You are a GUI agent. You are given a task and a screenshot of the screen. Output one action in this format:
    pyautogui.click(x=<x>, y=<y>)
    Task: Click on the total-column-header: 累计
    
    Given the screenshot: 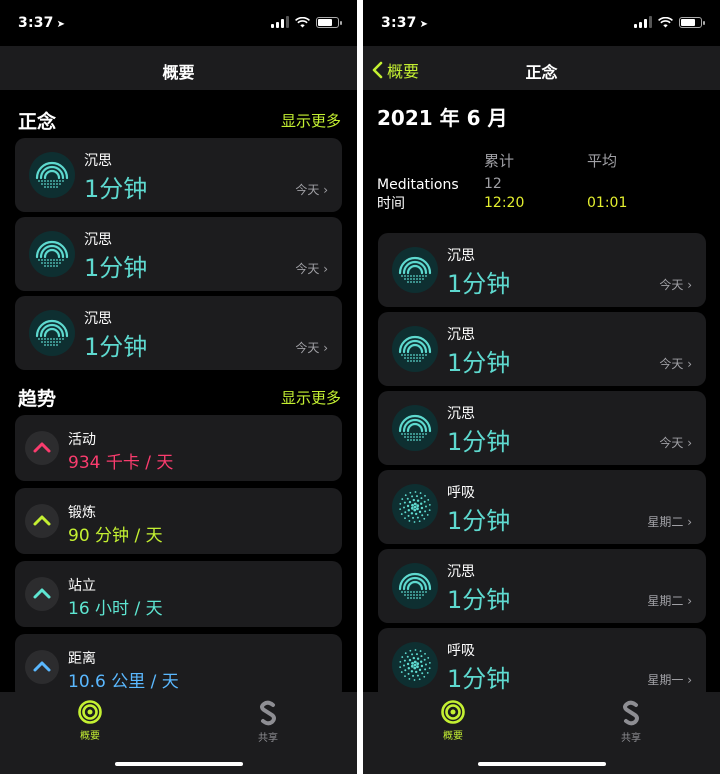 What is the action you would take?
    pyautogui.click(x=499, y=161)
    